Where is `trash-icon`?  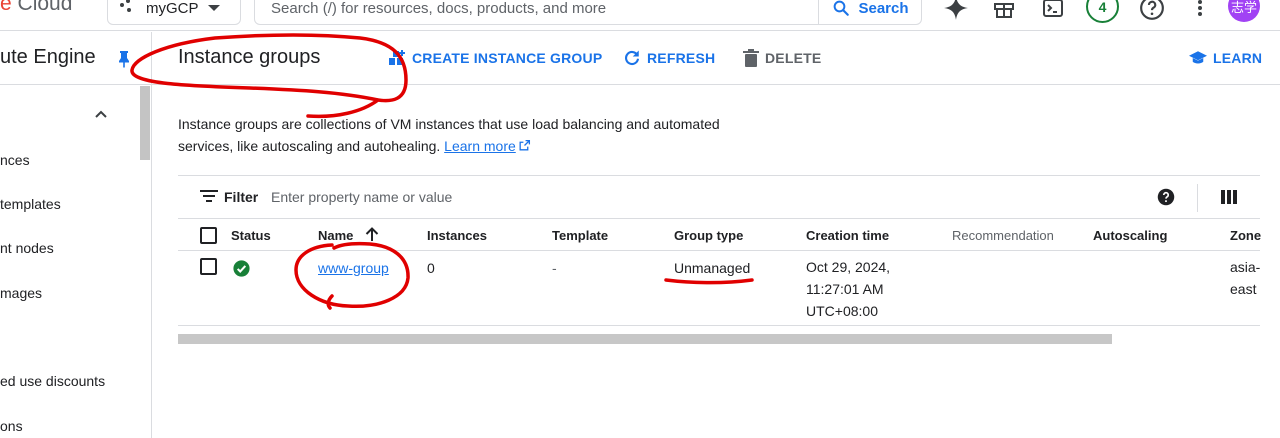 trash-icon is located at coordinates (751, 58).